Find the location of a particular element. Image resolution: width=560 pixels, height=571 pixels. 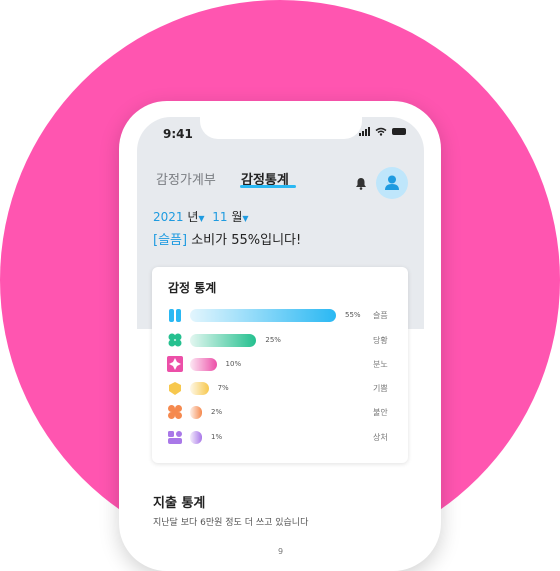

month-value: 11 is located at coordinates (220, 217).